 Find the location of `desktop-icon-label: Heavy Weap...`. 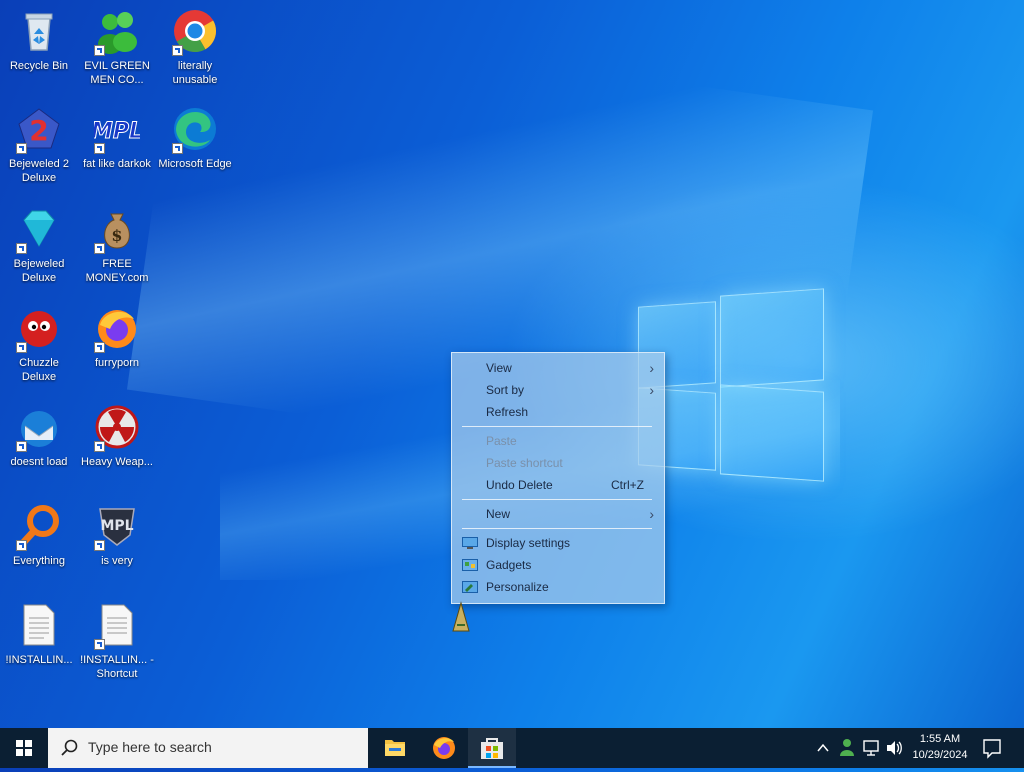

desktop-icon-label: Heavy Weap... is located at coordinates (117, 462).